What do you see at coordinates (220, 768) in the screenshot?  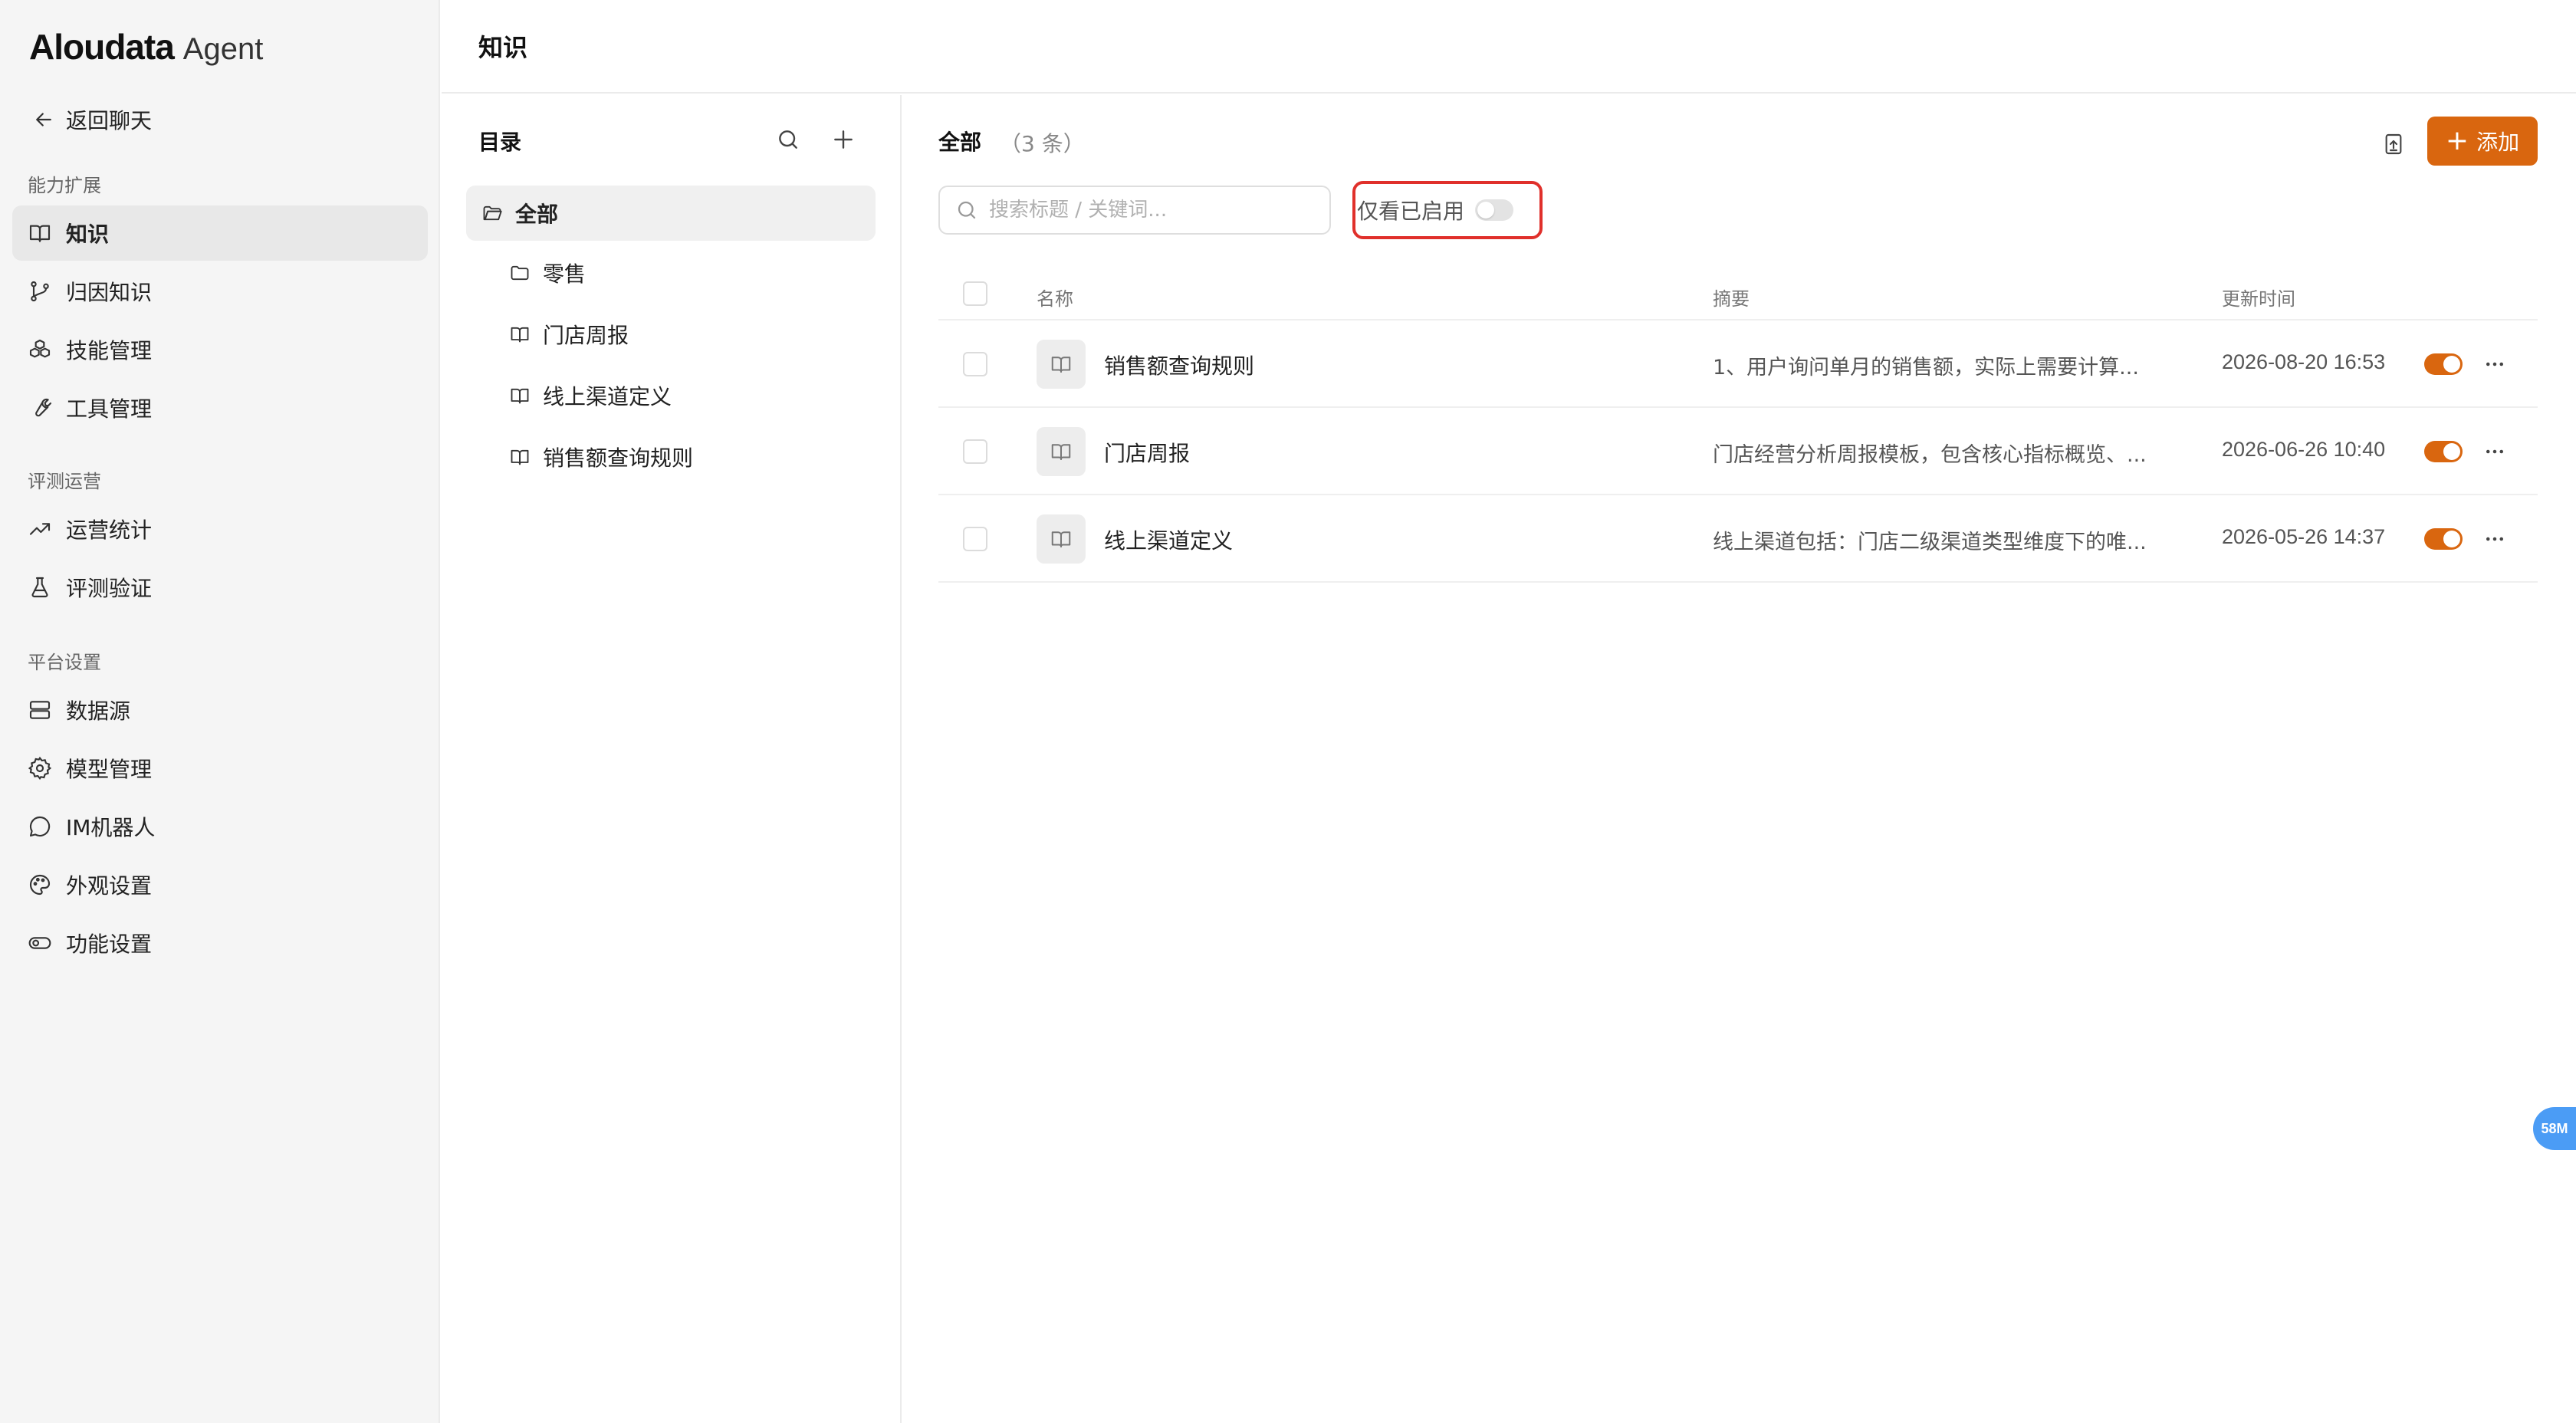 I see `sidebar-item-models: 模型管理` at bounding box center [220, 768].